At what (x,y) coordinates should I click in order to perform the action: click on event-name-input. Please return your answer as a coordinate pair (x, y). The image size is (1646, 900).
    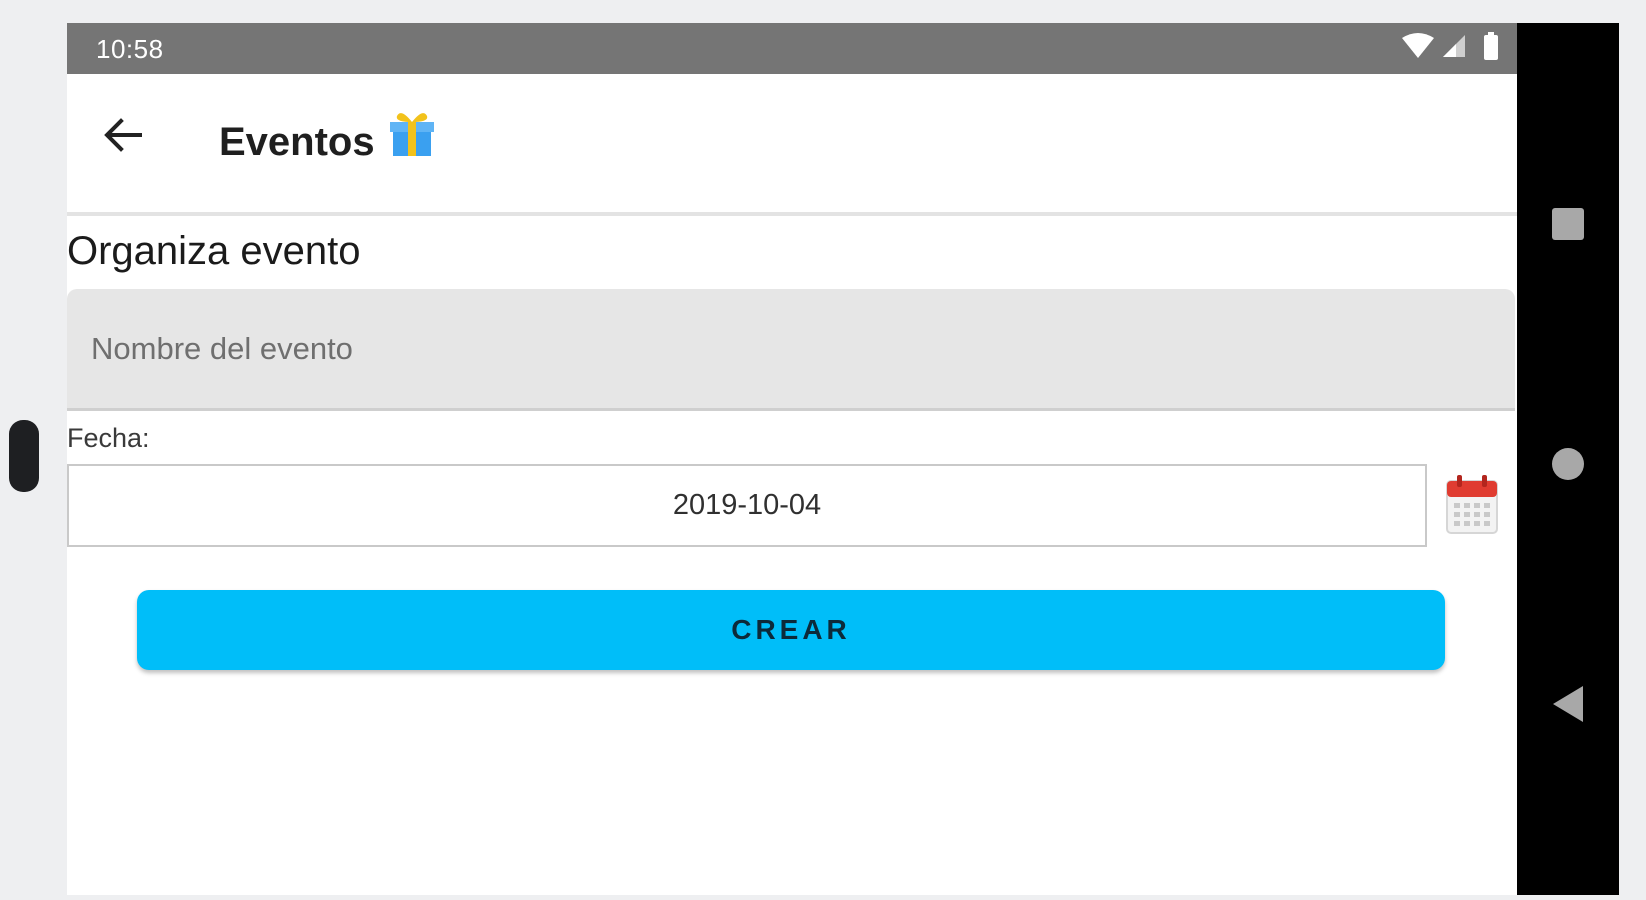
    Looking at the image, I should click on (791, 350).